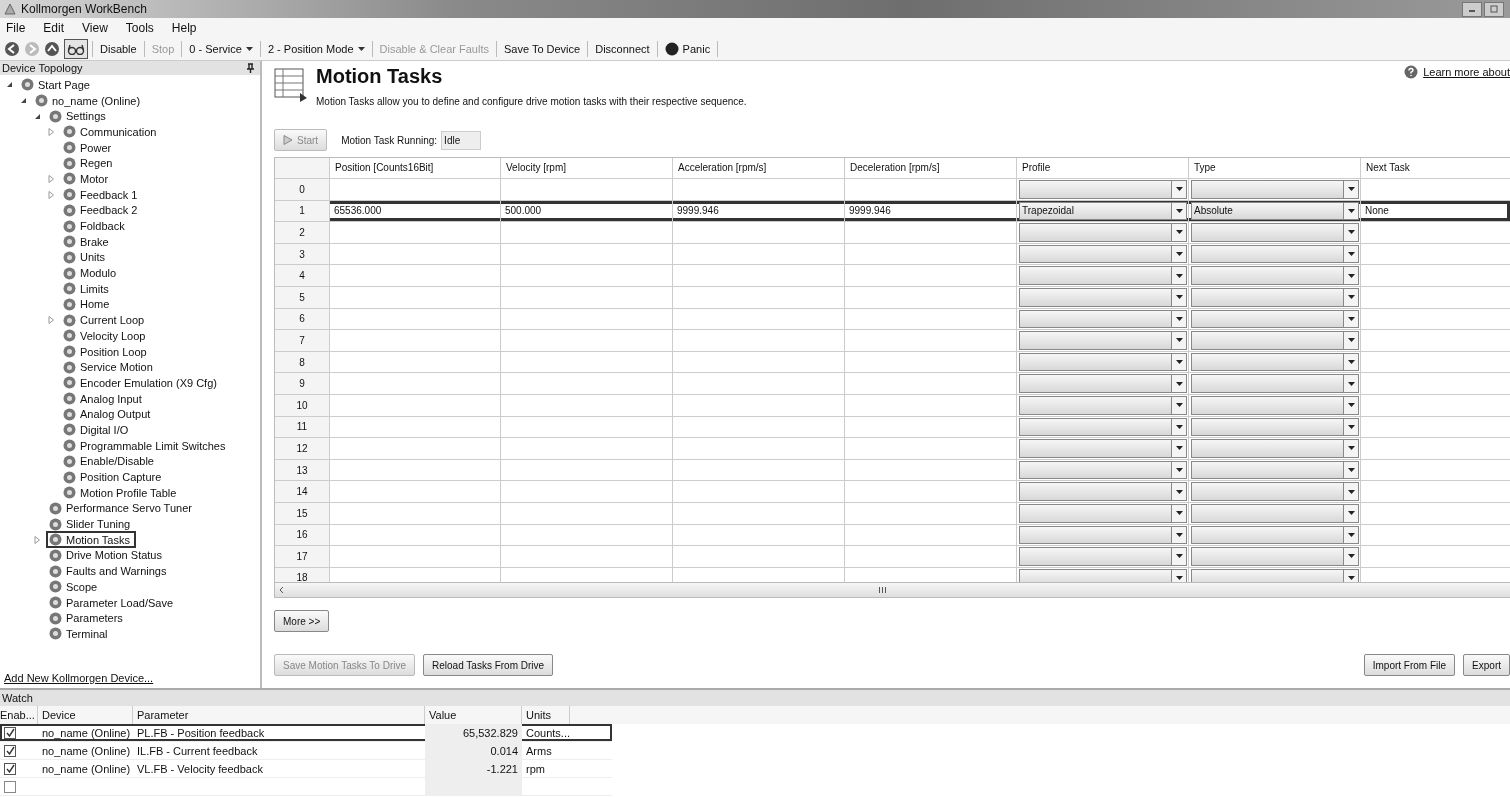 The width and height of the screenshot is (1510, 797). Describe the element at coordinates (892, 491) in the screenshot. I see `table-row: 14` at that location.